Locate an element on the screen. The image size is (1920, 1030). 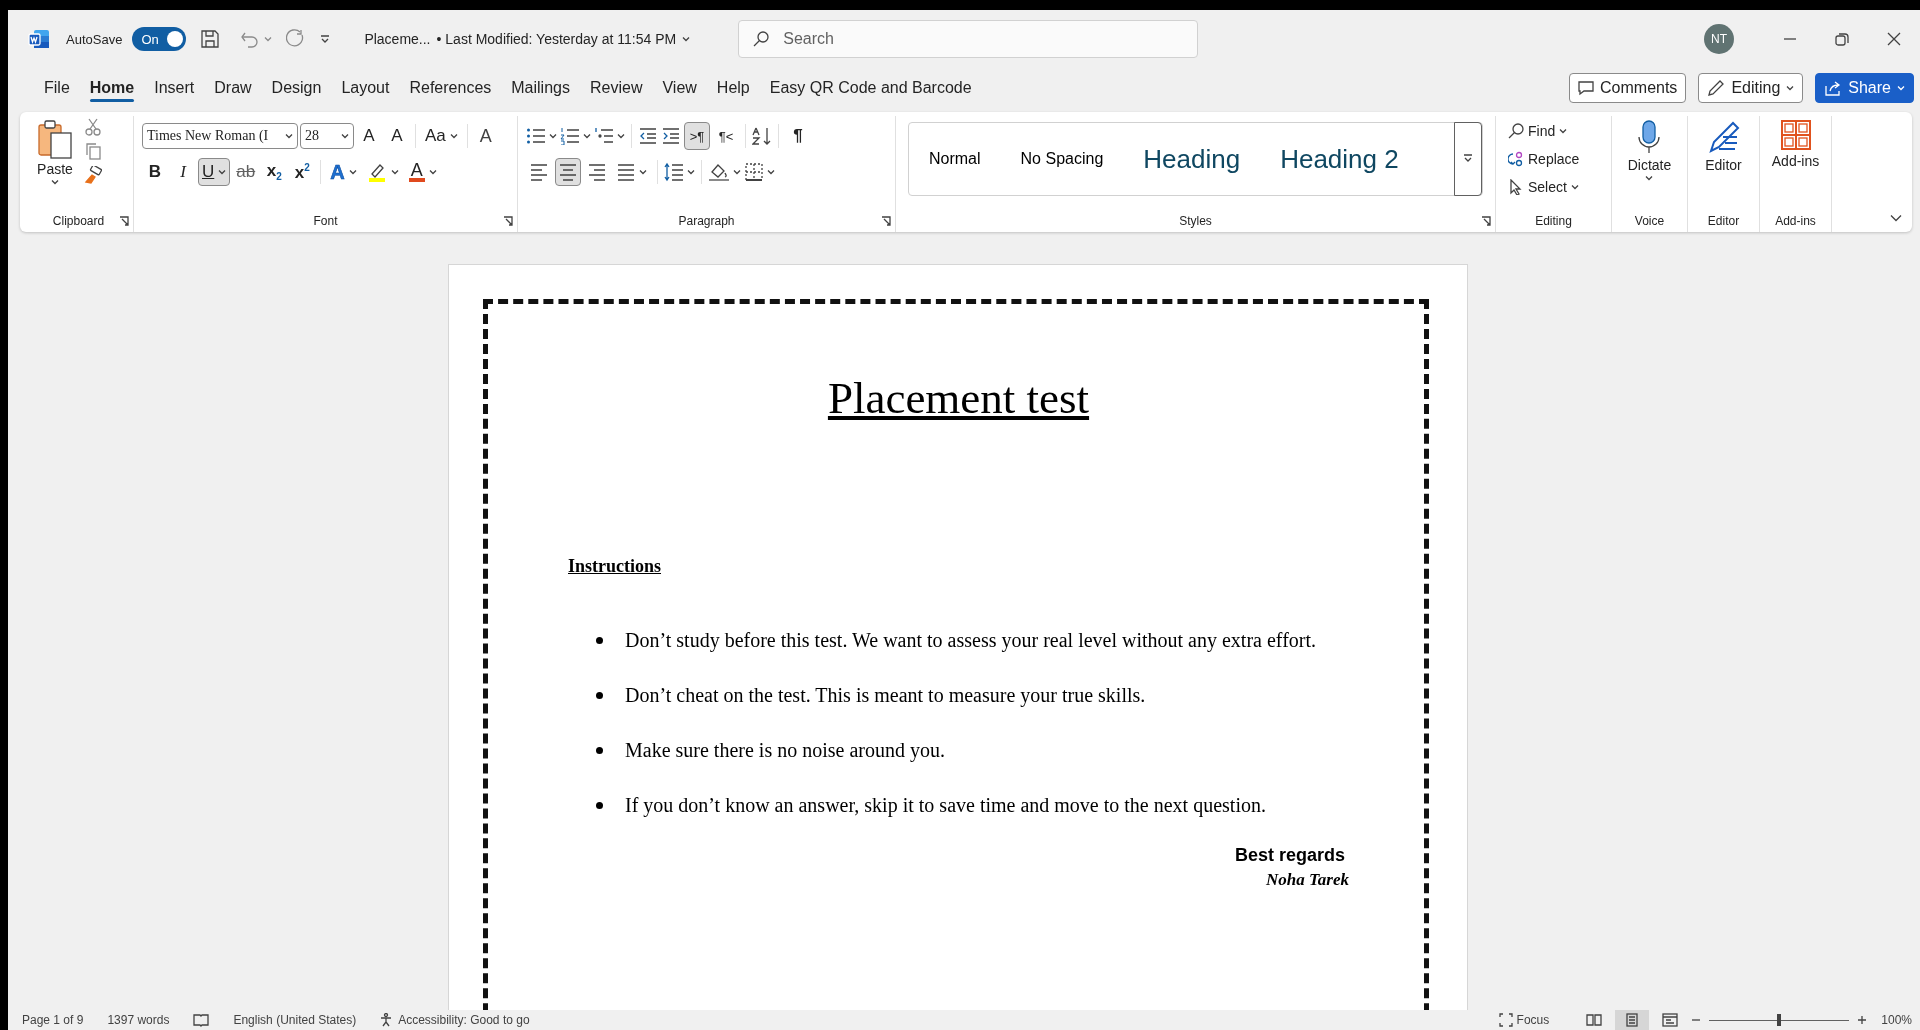
expand-icon is located at coordinates (1468, 159).